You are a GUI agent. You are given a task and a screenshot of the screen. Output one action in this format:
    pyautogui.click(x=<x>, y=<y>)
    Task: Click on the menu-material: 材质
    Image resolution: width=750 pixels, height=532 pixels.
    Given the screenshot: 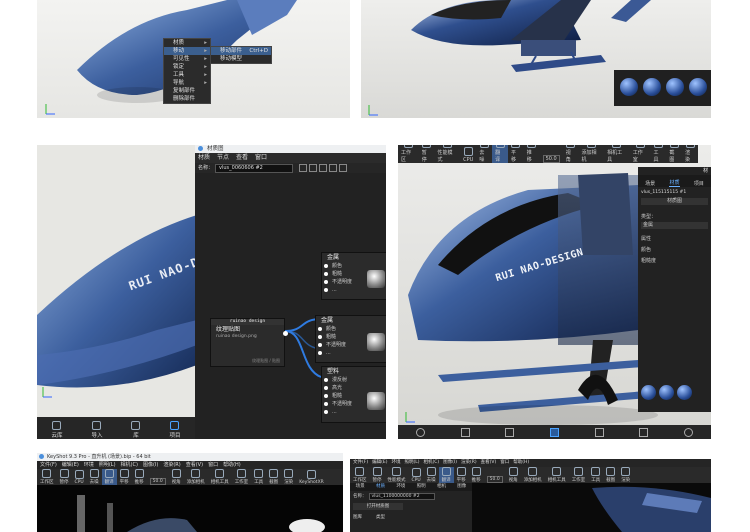 What is the action you would take?
    pyautogui.click(x=204, y=158)
    